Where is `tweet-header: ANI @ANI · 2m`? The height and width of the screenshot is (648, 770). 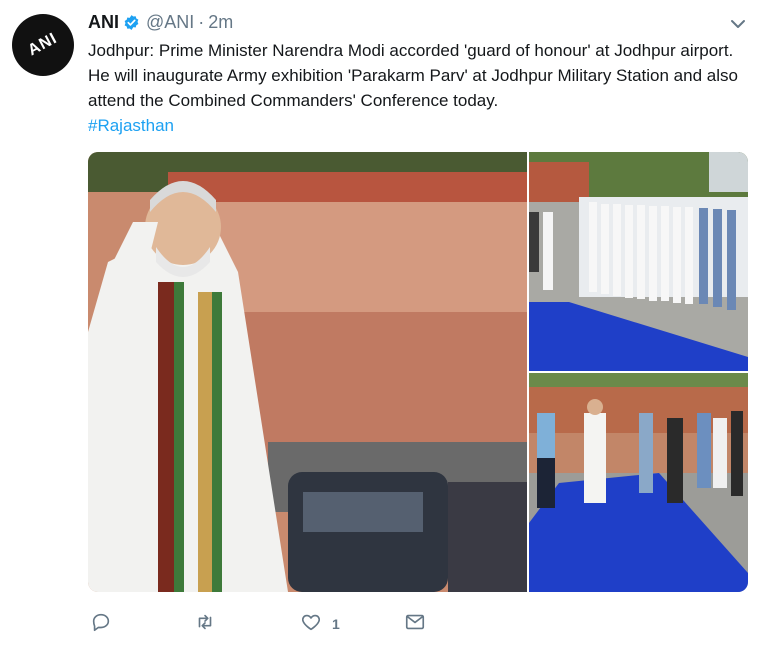
tweet-header: ANI @ANI · 2m is located at coordinates (160, 22).